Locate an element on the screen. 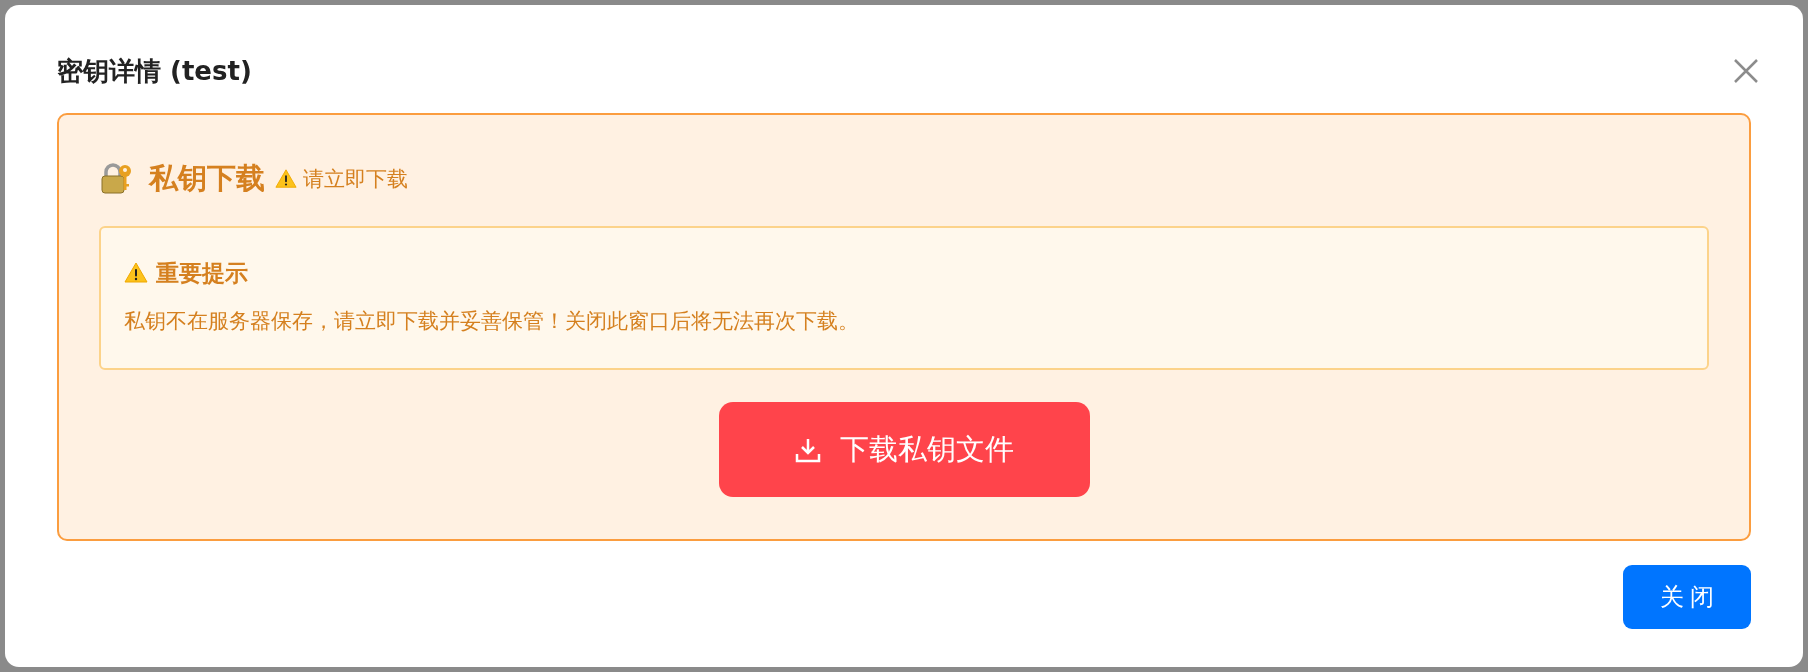 The width and height of the screenshot is (1808, 672). lock-key-icon is located at coordinates (116, 179).